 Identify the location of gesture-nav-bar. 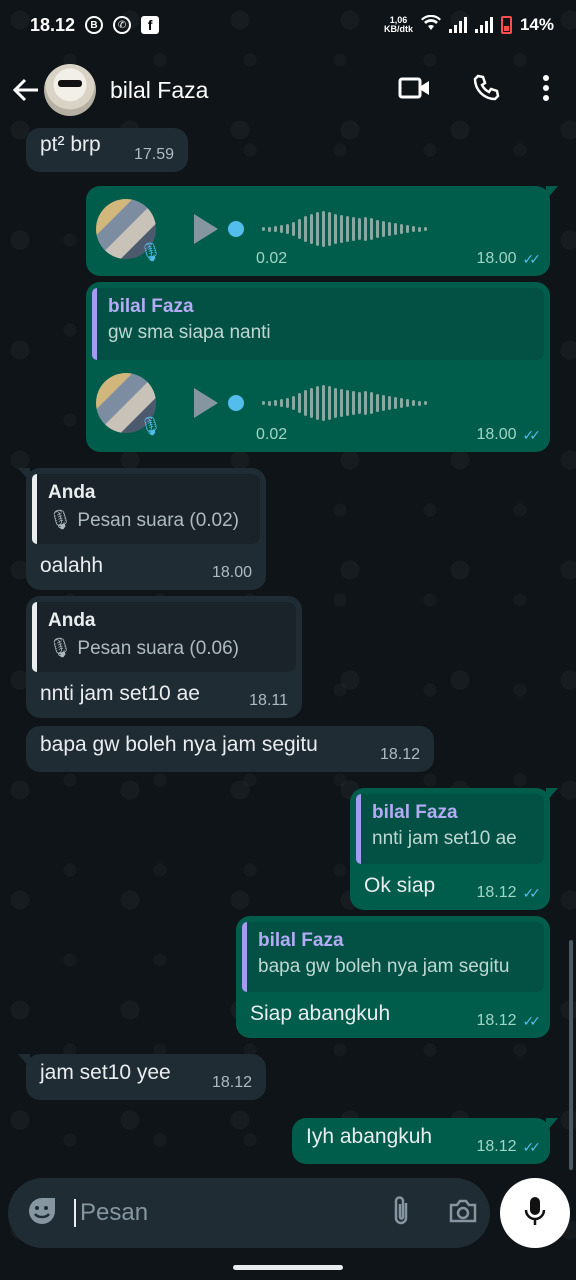
(288, 1267).